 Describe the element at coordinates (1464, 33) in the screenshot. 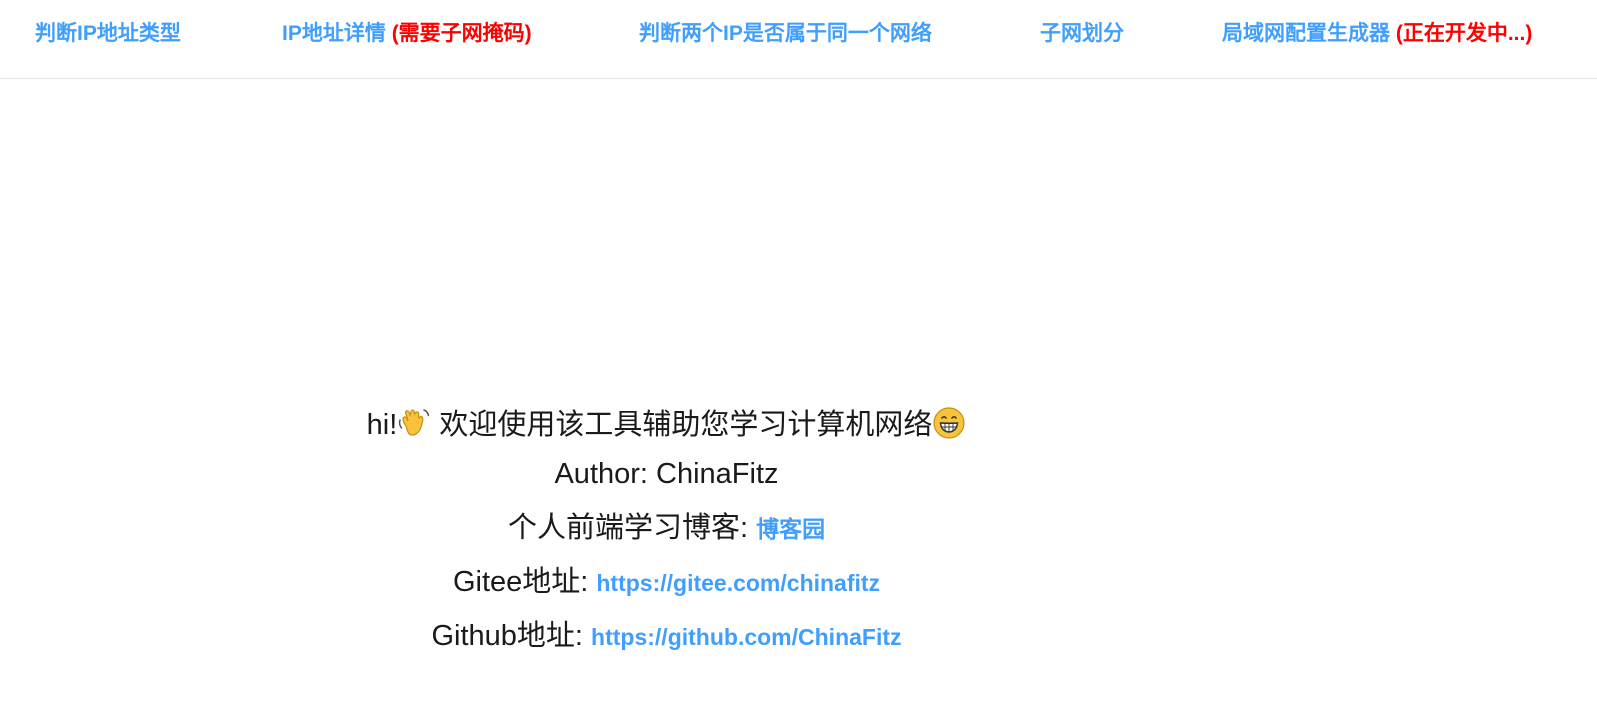

I see `nav-lan-config-generator-note: (正在开发中...)` at that location.